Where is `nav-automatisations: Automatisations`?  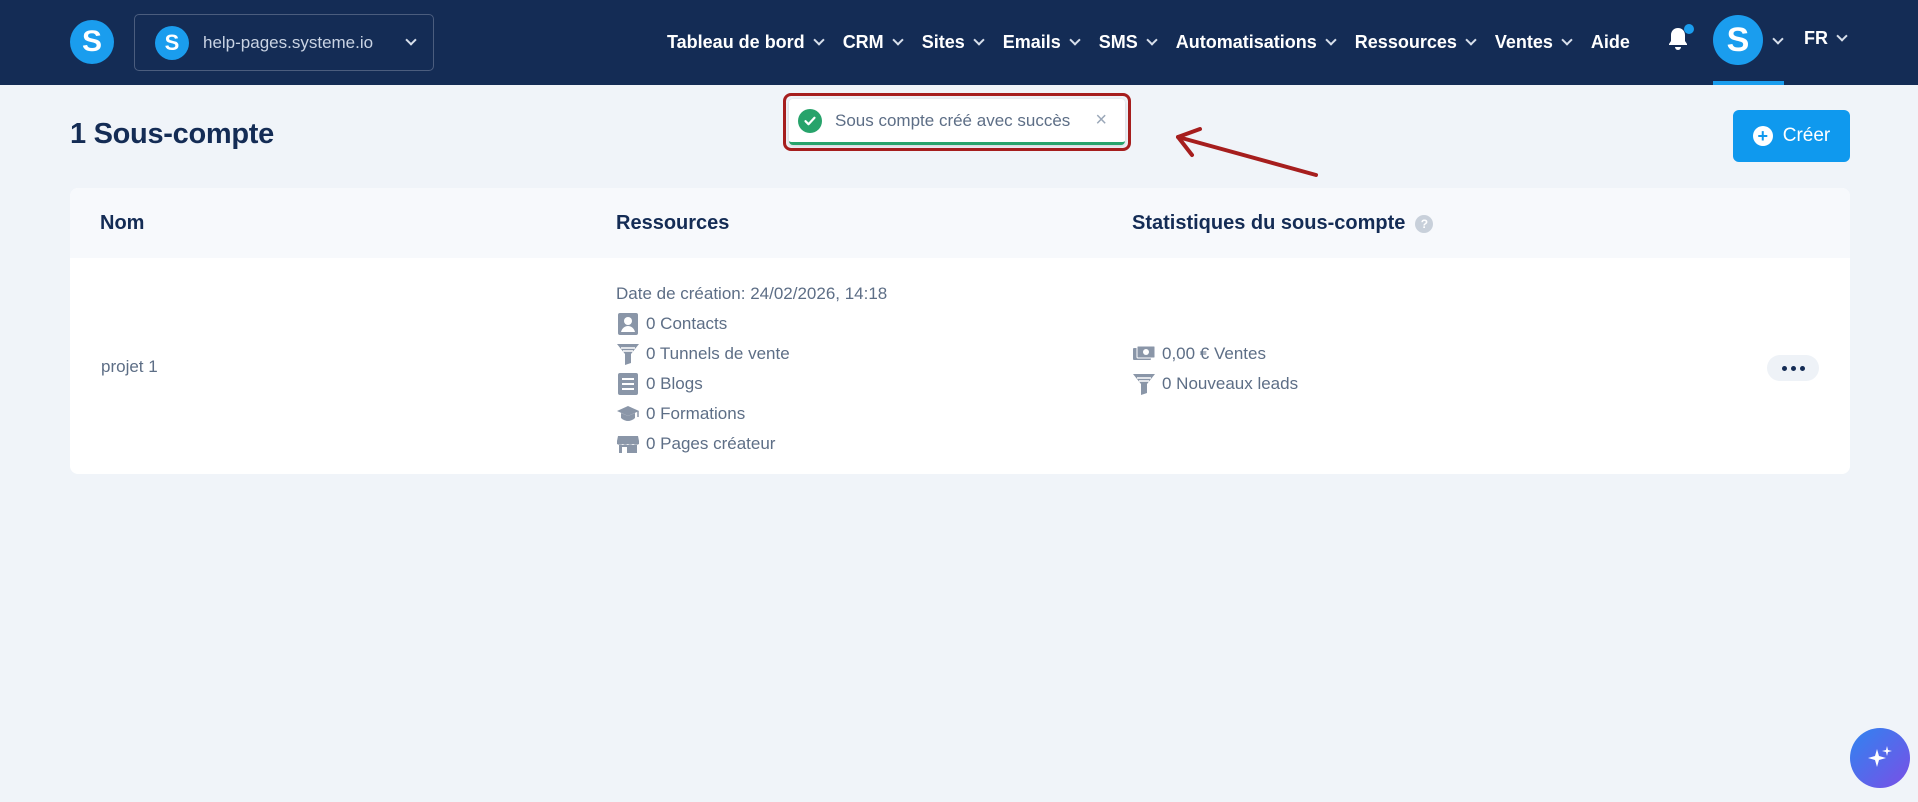
nav-automatisations: Automatisations is located at coordinates (1256, 42).